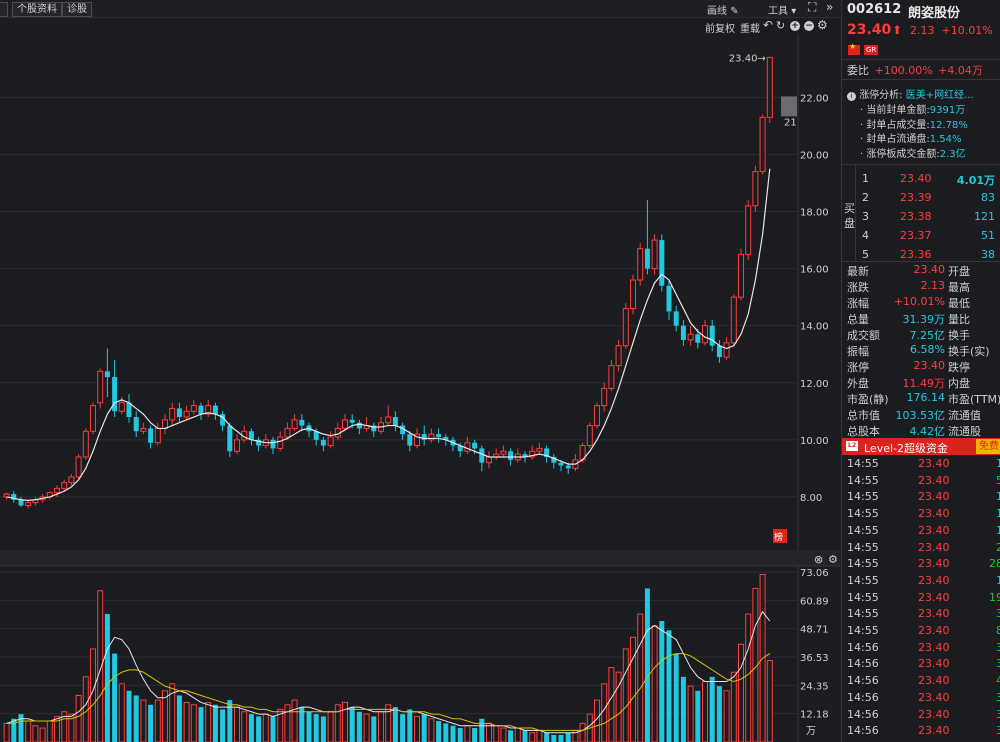 The image size is (1000, 742). Describe the element at coordinates (858, 351) in the screenshot. I see `stat-label: 振幅` at that location.